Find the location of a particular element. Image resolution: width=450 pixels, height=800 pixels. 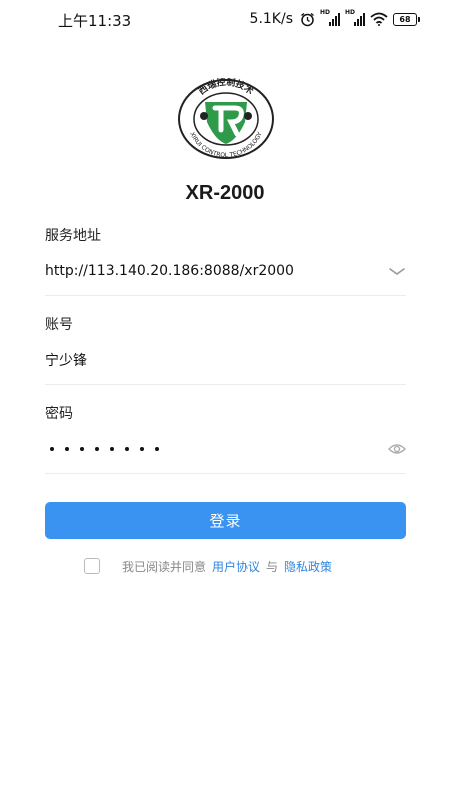

eye-icon is located at coordinates (397, 449).